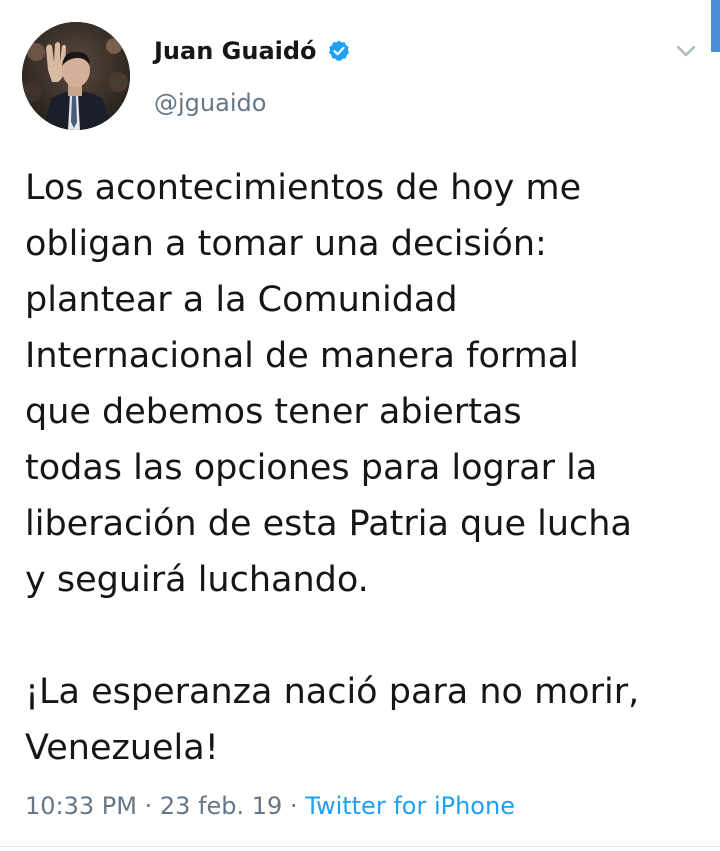 The height and width of the screenshot is (851, 720). What do you see at coordinates (197, 580) in the screenshot?
I see `tweet-text-line: y seguirá luchando.` at bounding box center [197, 580].